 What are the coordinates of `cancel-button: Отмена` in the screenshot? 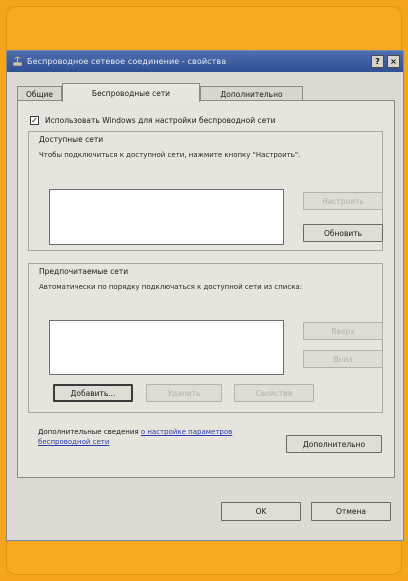 It's located at (351, 511).